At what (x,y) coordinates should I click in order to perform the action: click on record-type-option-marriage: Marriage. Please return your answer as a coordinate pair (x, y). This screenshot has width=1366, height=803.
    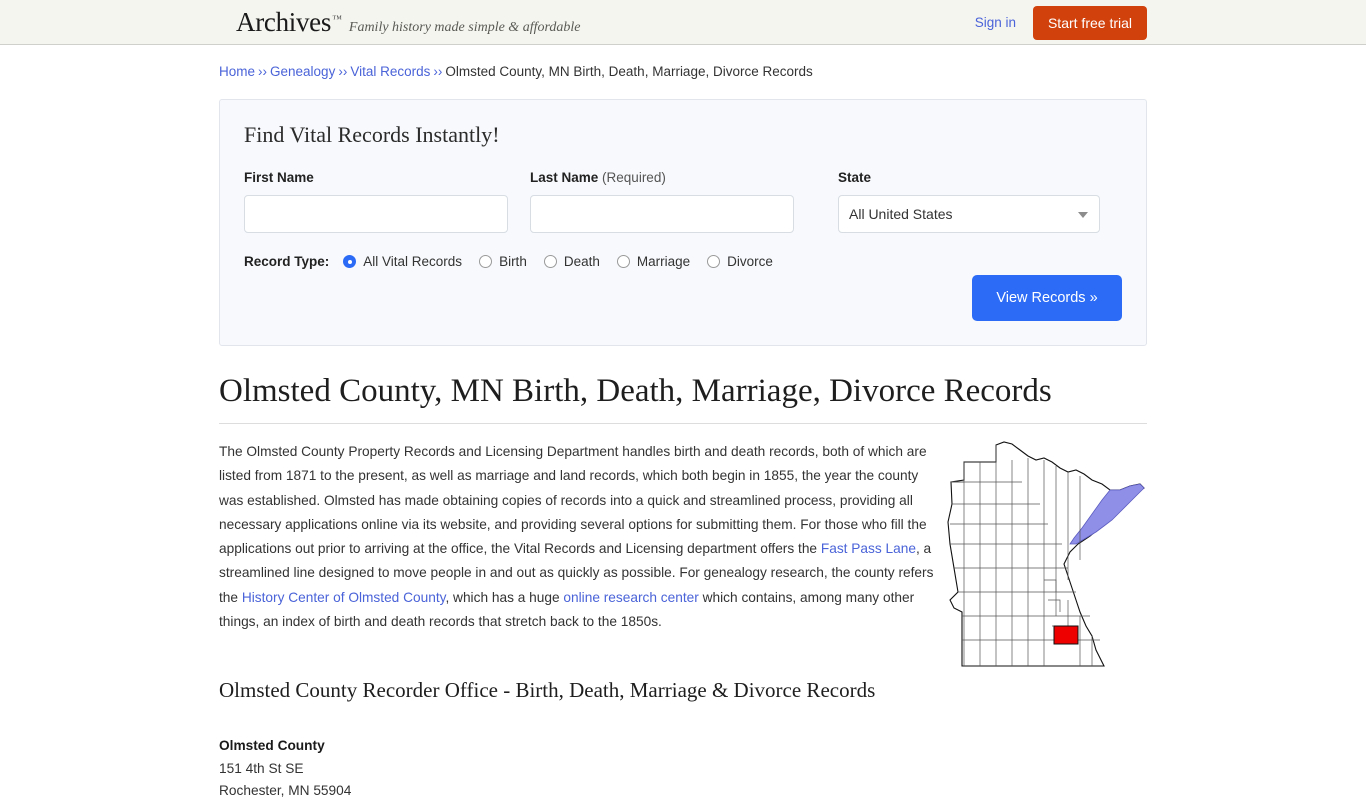
    Looking at the image, I should click on (653, 261).